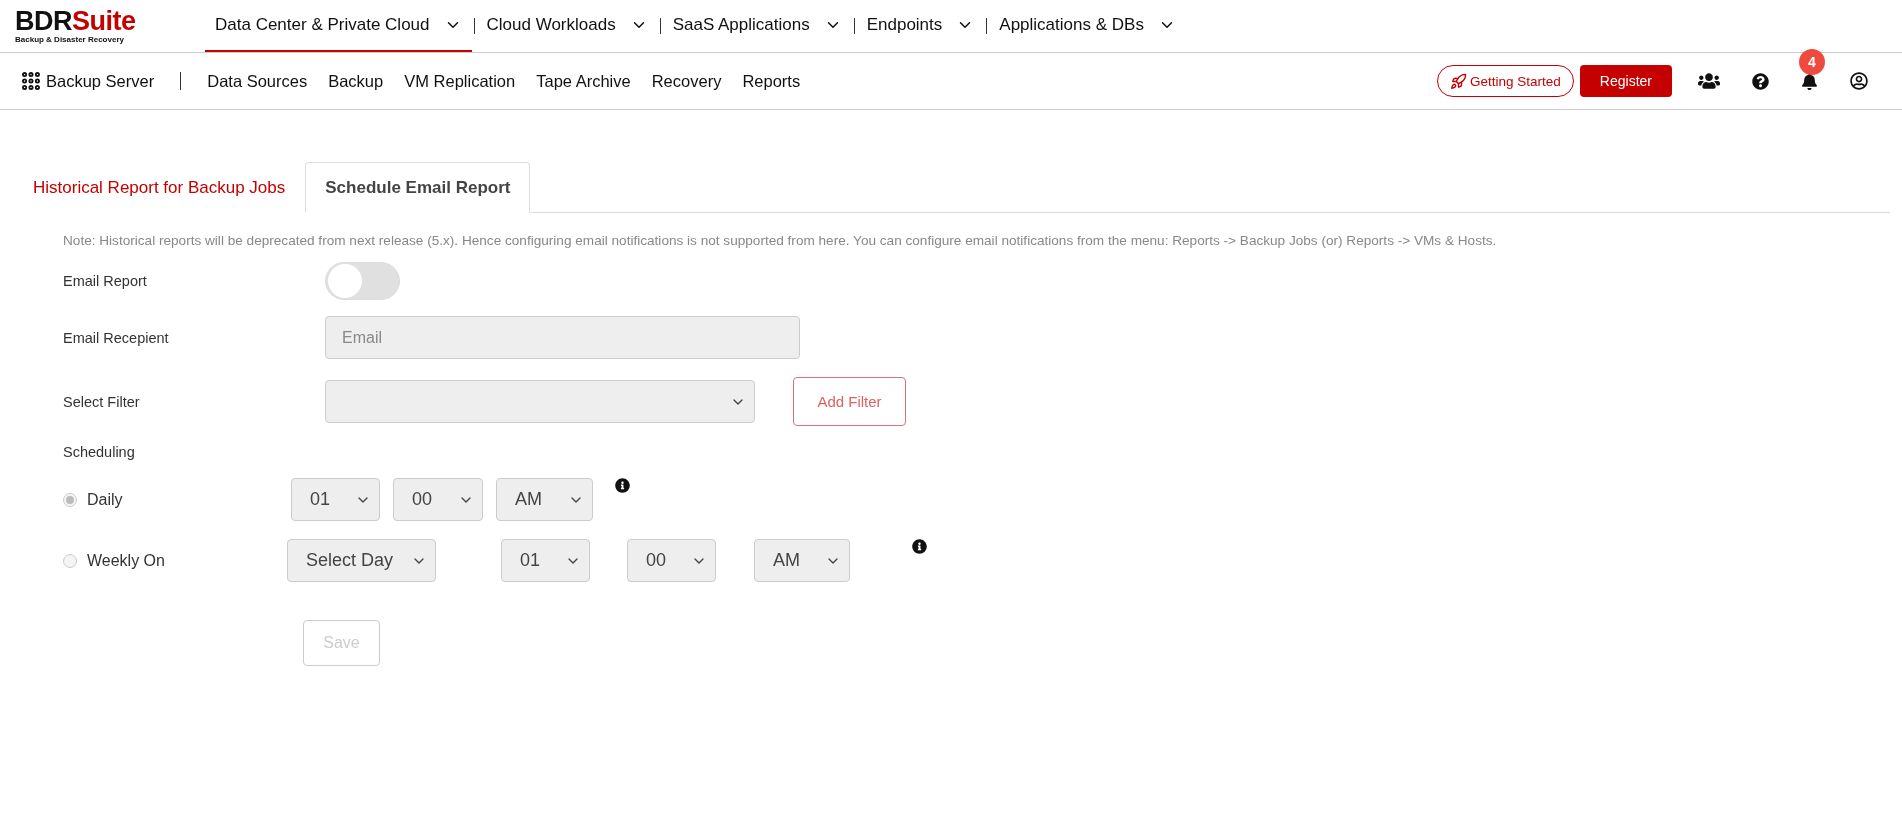 The height and width of the screenshot is (825, 1902). I want to click on add-filter-button: Add Filter, so click(849, 401).